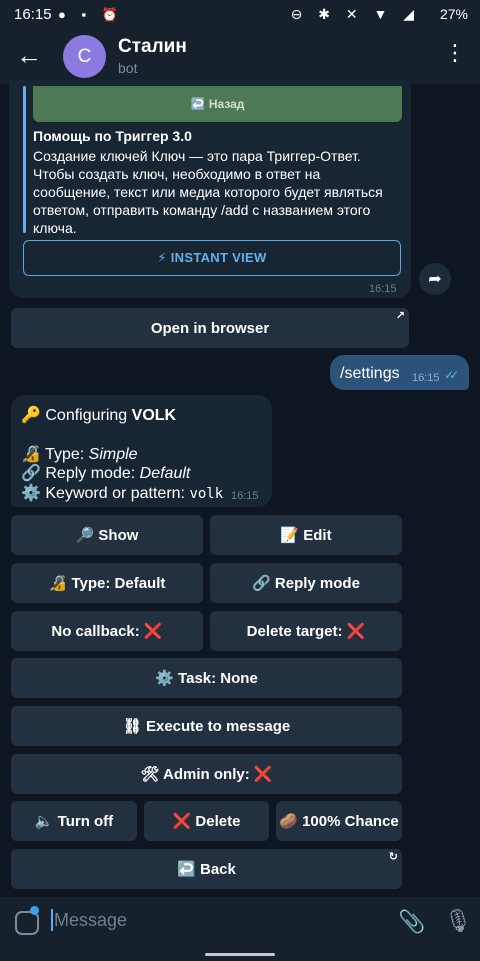 The image size is (480, 961). Describe the element at coordinates (206, 494) in the screenshot. I see `config-keyword-value: volk` at that location.